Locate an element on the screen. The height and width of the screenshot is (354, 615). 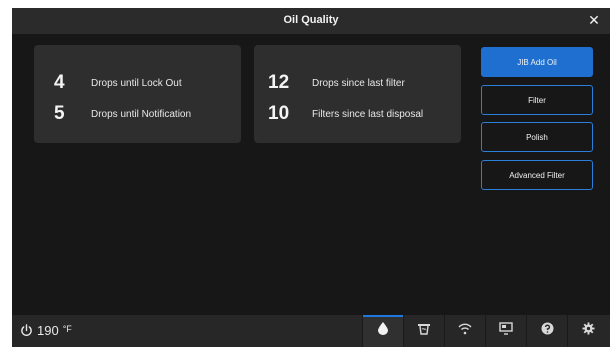
nav-help is located at coordinates (546, 331).